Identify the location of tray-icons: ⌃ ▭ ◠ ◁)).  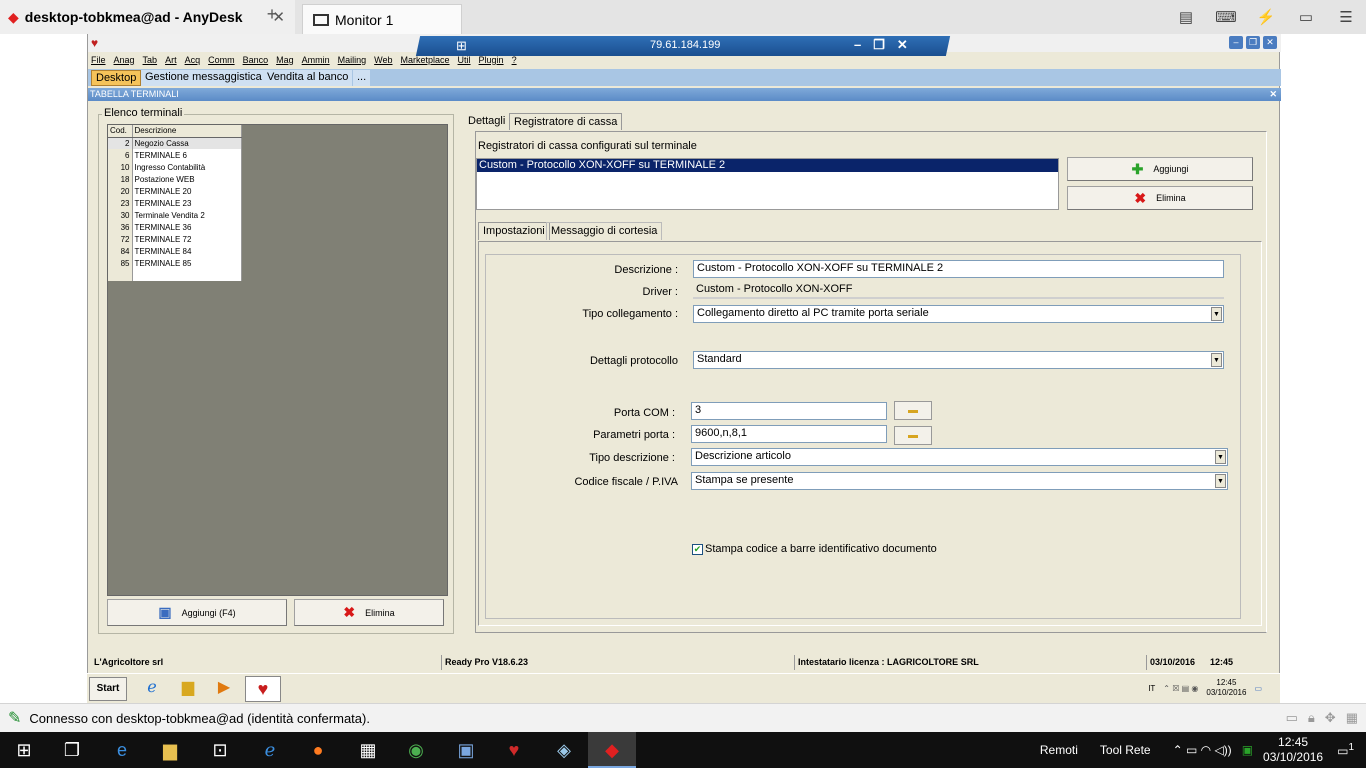
(1202, 750).